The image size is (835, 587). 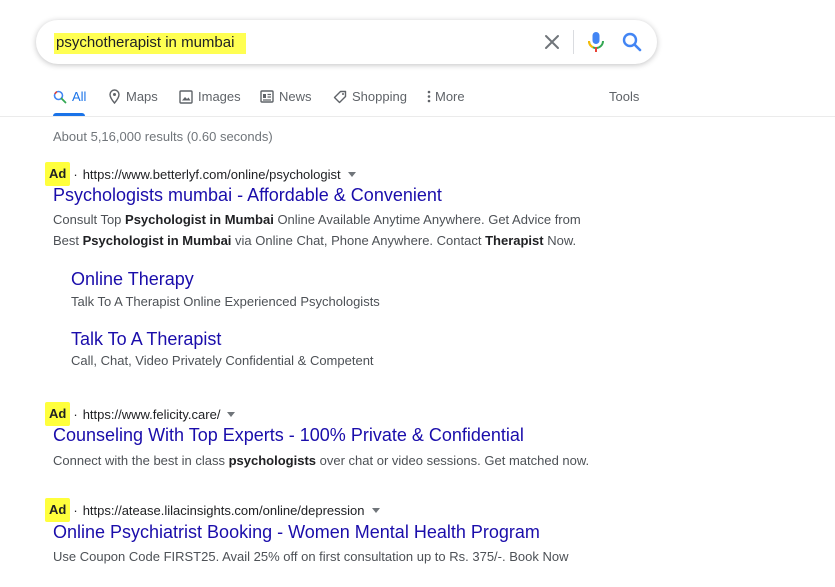 I want to click on sitelink-title: Talk To A Therapist, so click(x=146, y=339).